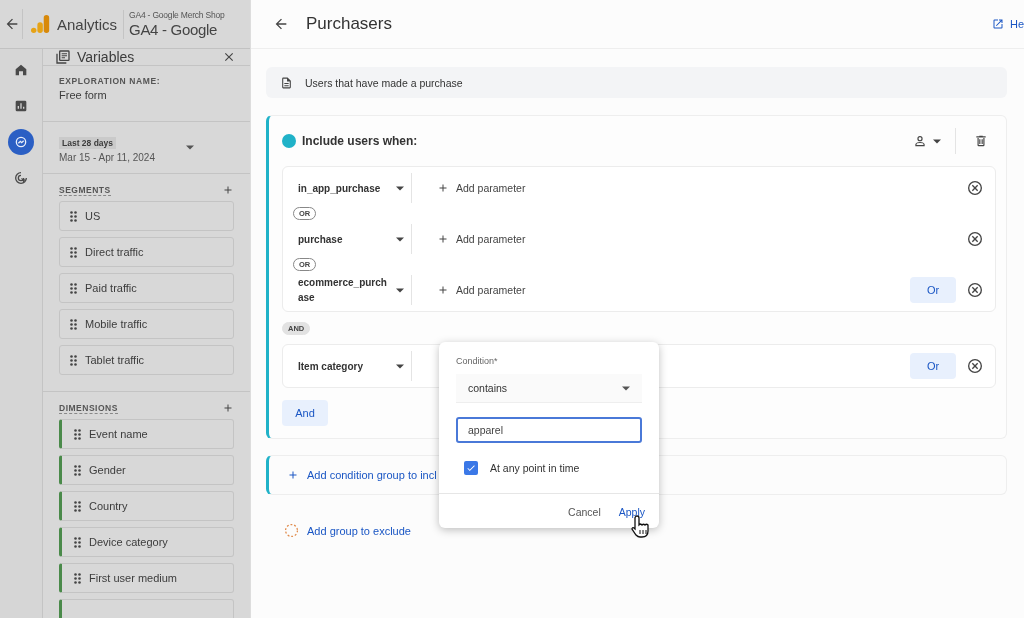 The image size is (1024, 618). Describe the element at coordinates (87, 24) in the screenshot. I see `product-name: Analytics` at that location.